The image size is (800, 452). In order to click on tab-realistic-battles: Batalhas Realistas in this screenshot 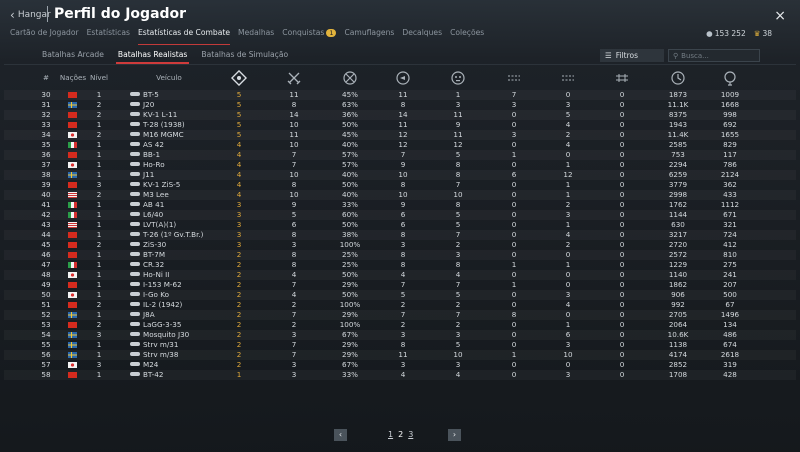, I will do `click(152, 57)`.